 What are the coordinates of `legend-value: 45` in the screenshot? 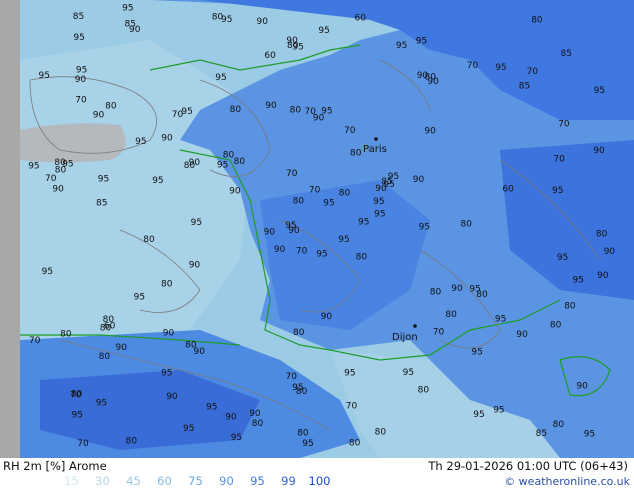 It's located at (133, 481).